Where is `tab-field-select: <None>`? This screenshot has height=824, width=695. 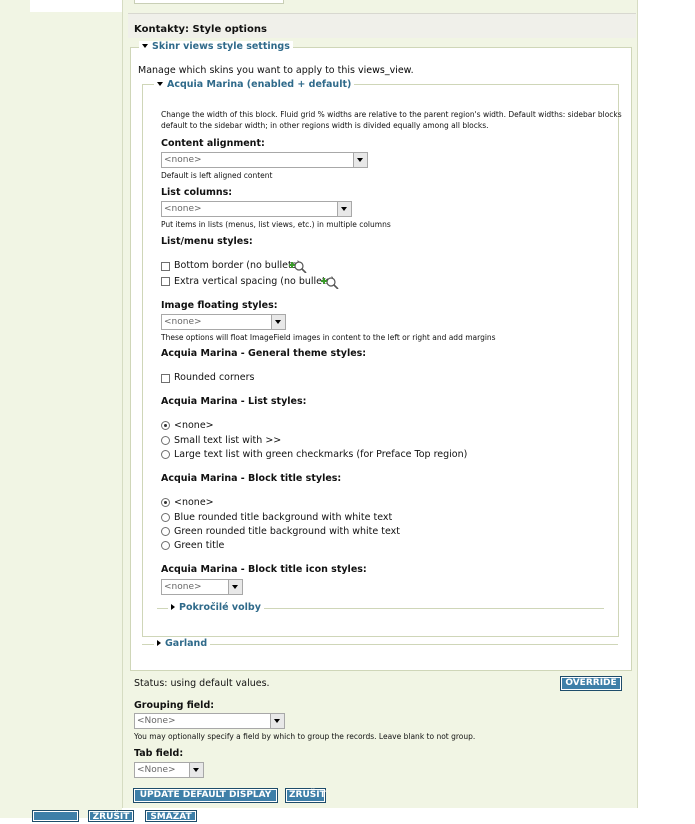
tab-field-select: <None> is located at coordinates (169, 770).